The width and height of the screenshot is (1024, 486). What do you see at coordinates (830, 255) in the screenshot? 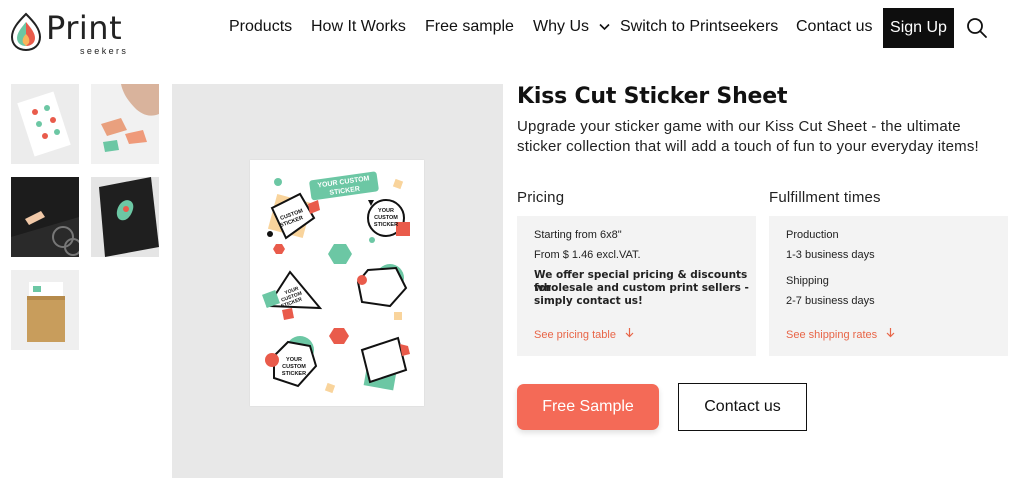
I see `production-value: 1-3 business days` at bounding box center [830, 255].